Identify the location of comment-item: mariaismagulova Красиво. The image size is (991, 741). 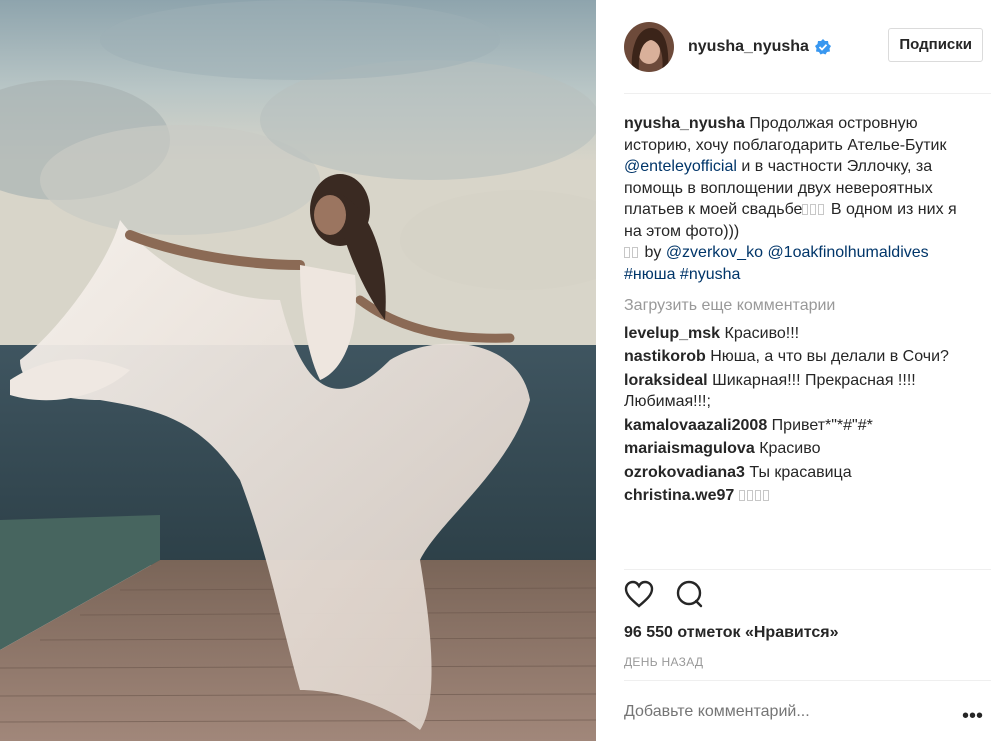
(794, 449).